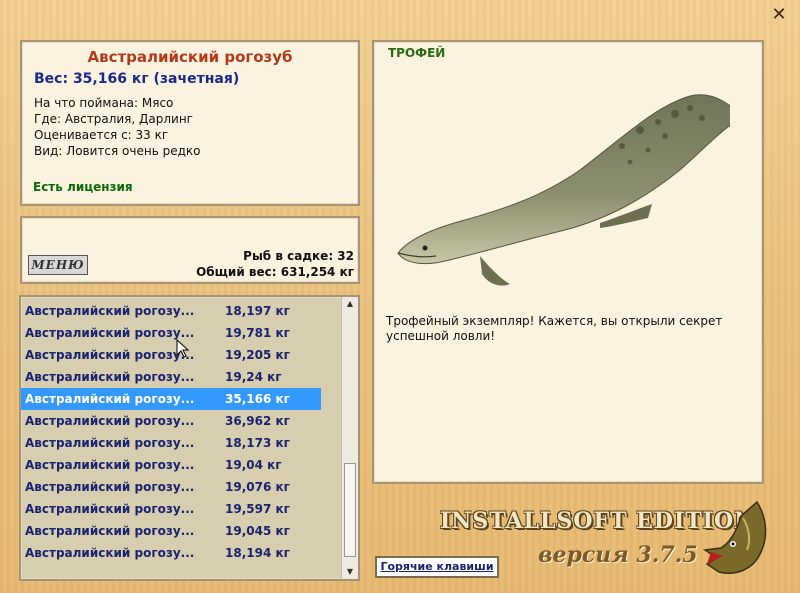 This screenshot has height=593, width=800. I want to click on catch-fish-weight: 19,076 кг, so click(257, 487).